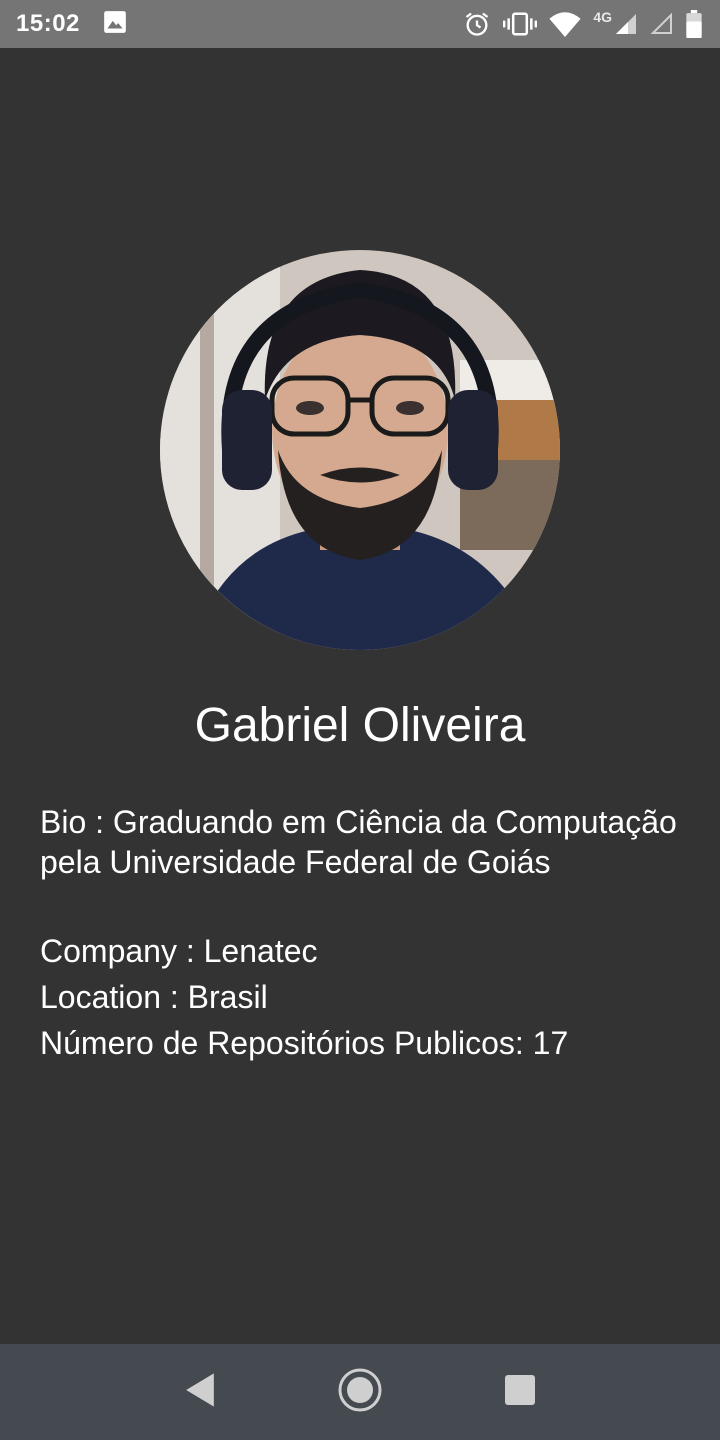  Describe the element at coordinates (360, 725) in the screenshot. I see `profile-name: Gabriel Oliveira` at that location.